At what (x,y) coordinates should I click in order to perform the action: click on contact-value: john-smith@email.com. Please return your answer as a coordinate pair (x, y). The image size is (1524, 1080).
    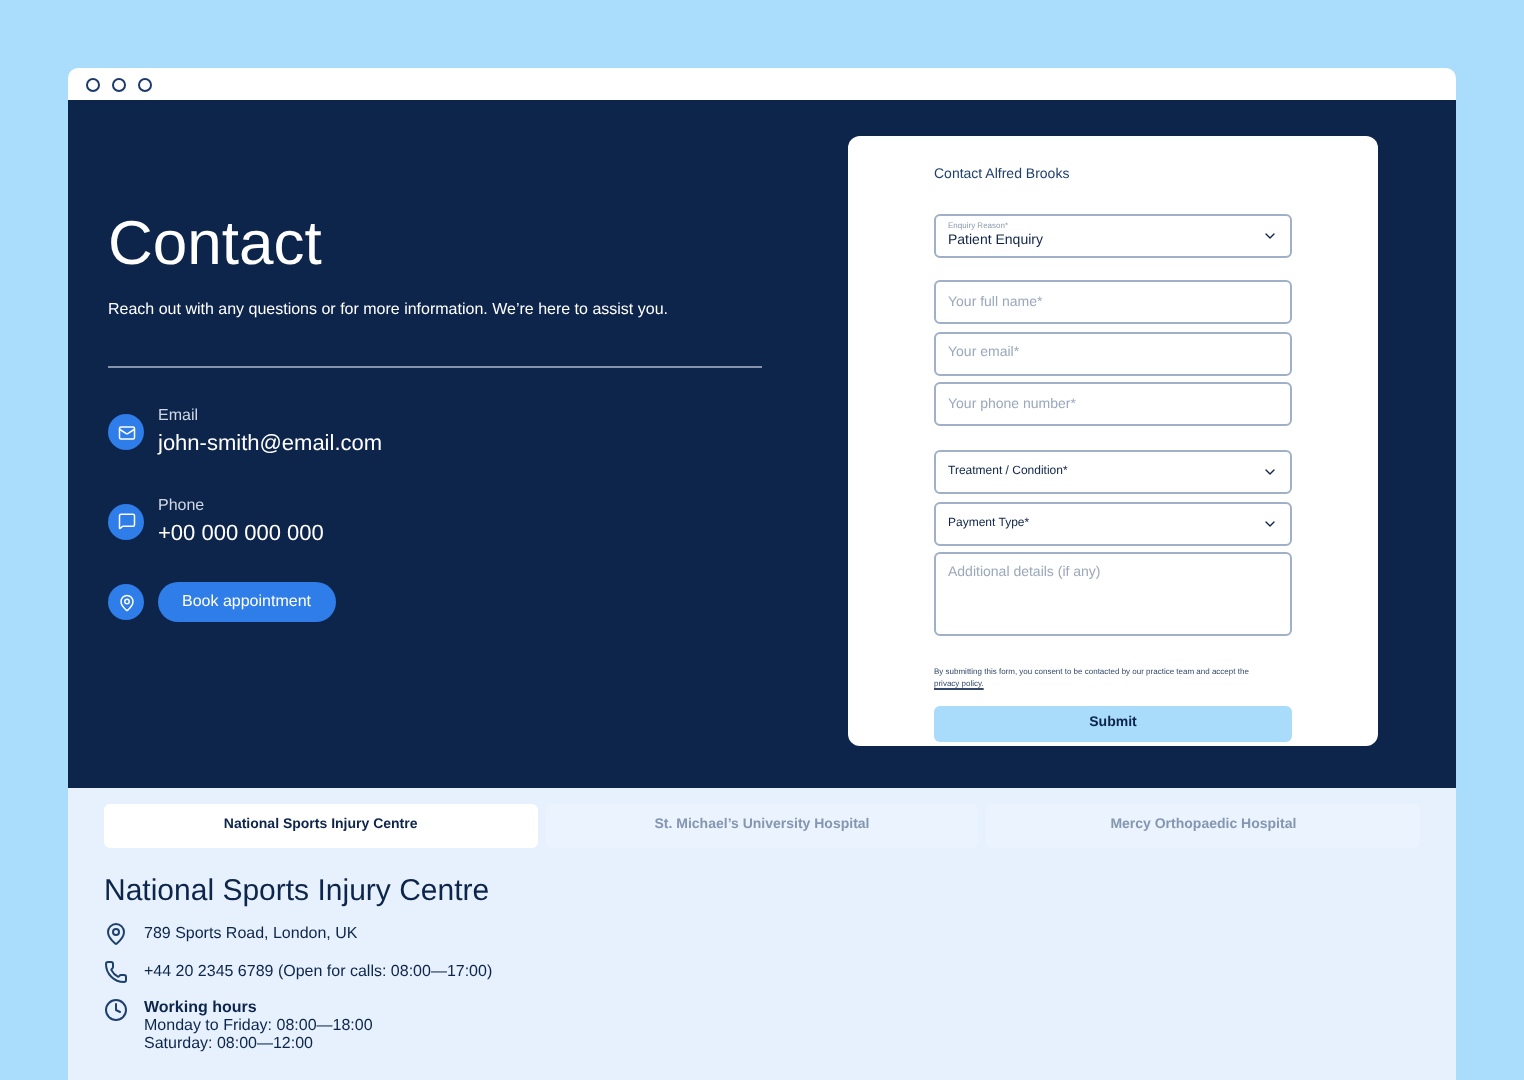
    Looking at the image, I should click on (270, 445).